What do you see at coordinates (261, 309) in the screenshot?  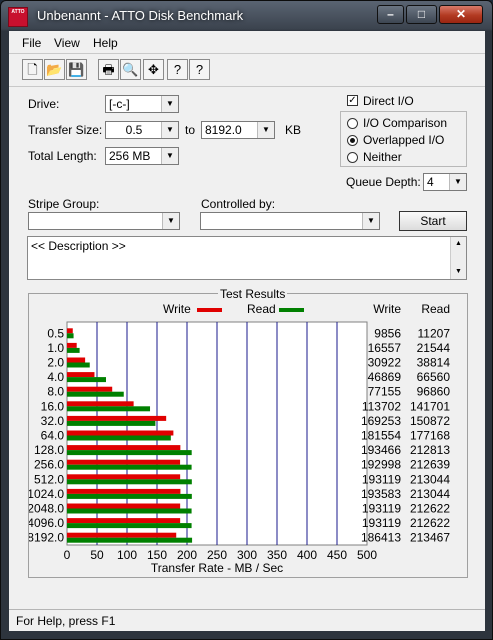 I see `legend-read-label: Read` at bounding box center [261, 309].